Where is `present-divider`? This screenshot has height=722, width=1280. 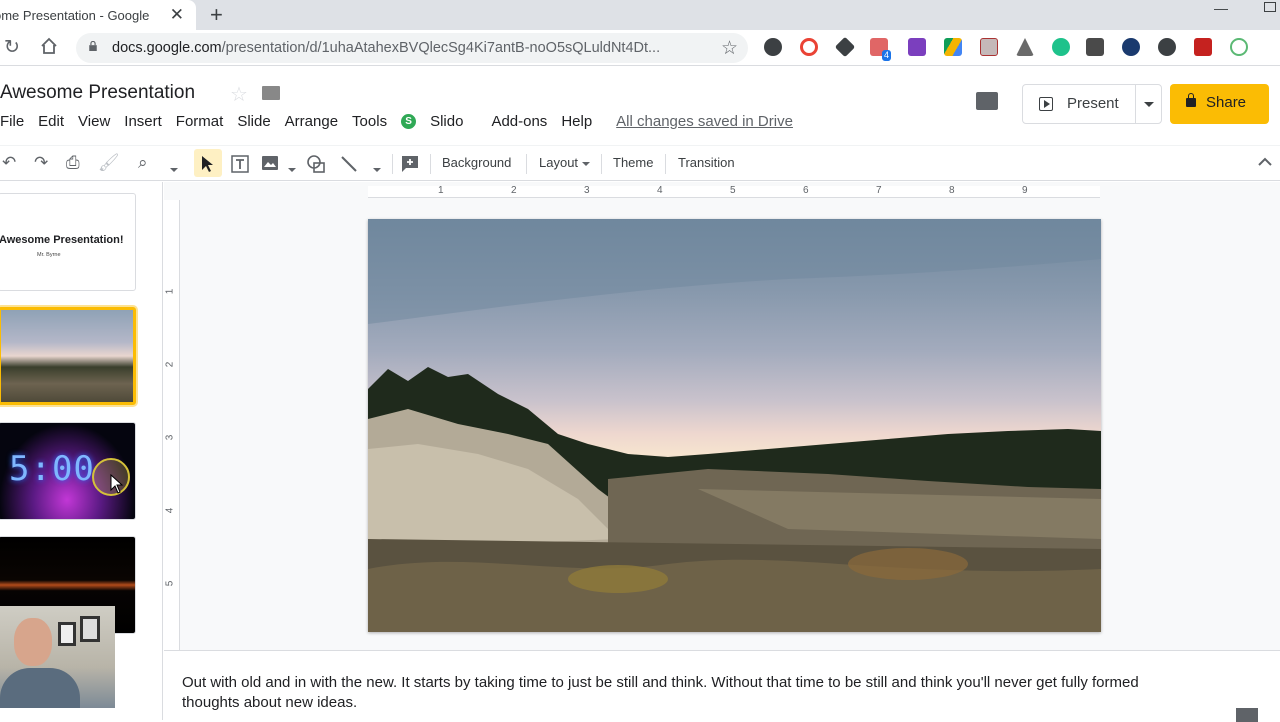 present-divider is located at coordinates (1135, 104).